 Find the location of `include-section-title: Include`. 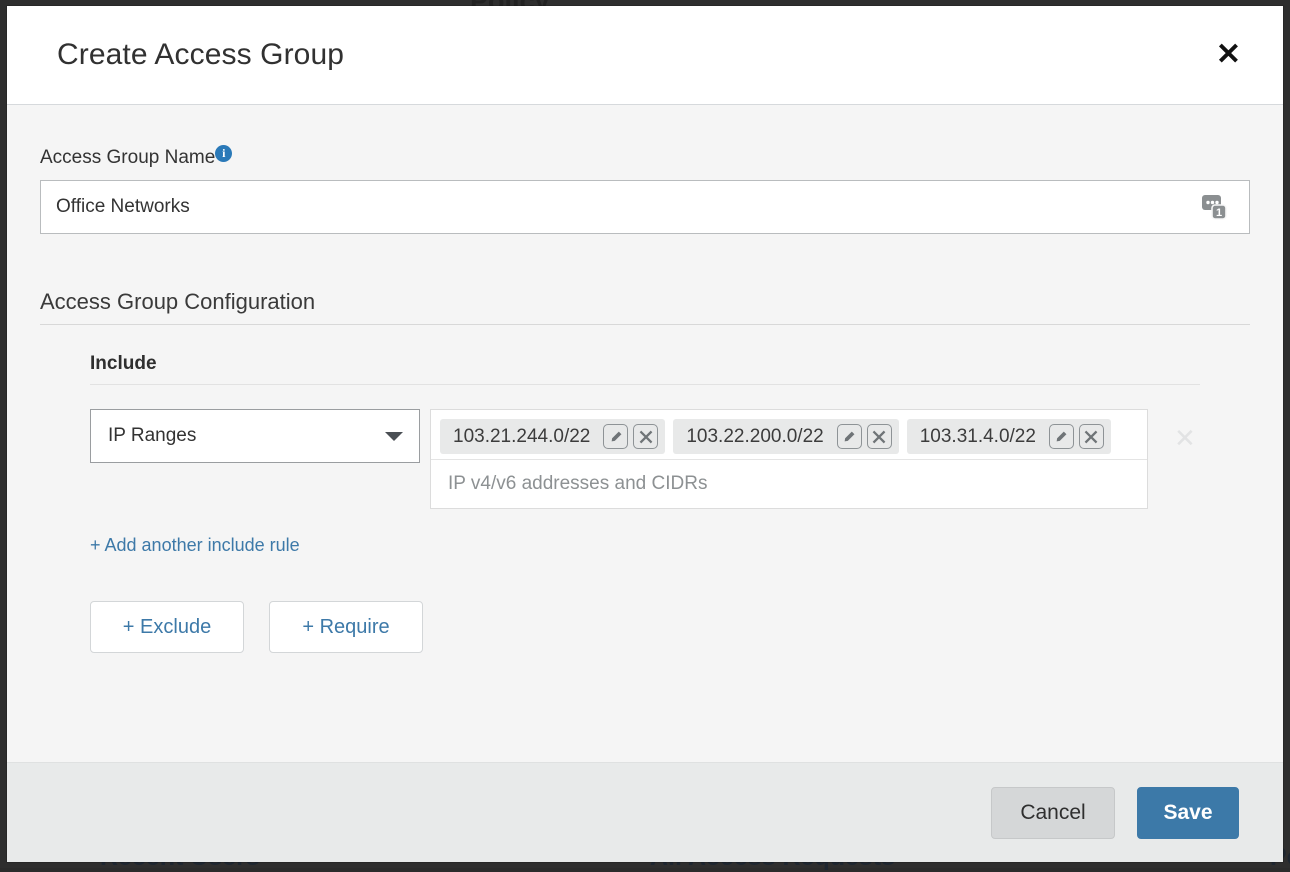

include-section-title: Include is located at coordinates (645, 369).